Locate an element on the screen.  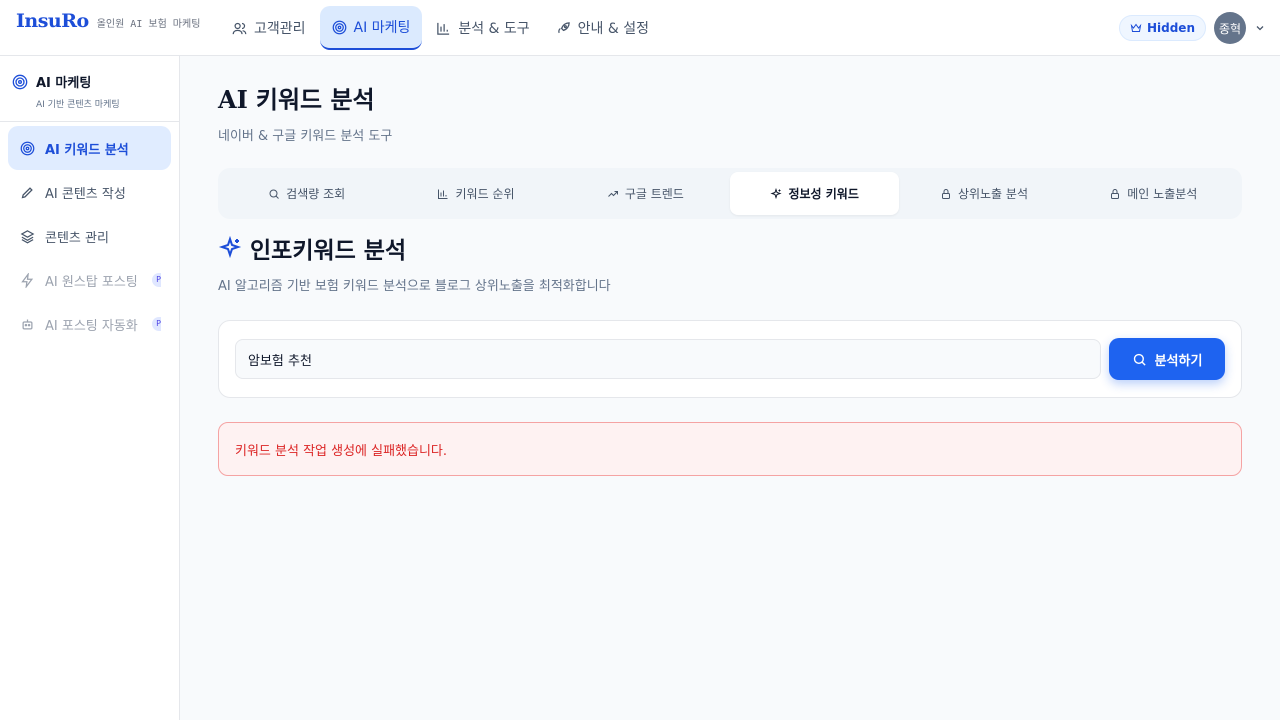
tab-google-trends: 구글 트렌드 is located at coordinates (645, 193).